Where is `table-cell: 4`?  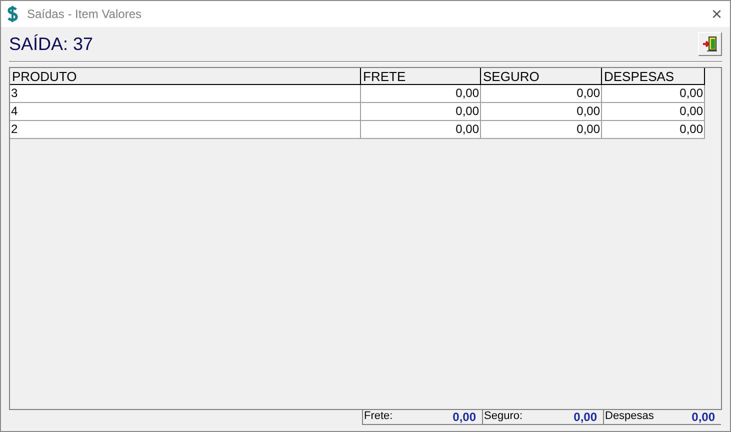 table-cell: 4 is located at coordinates (185, 112).